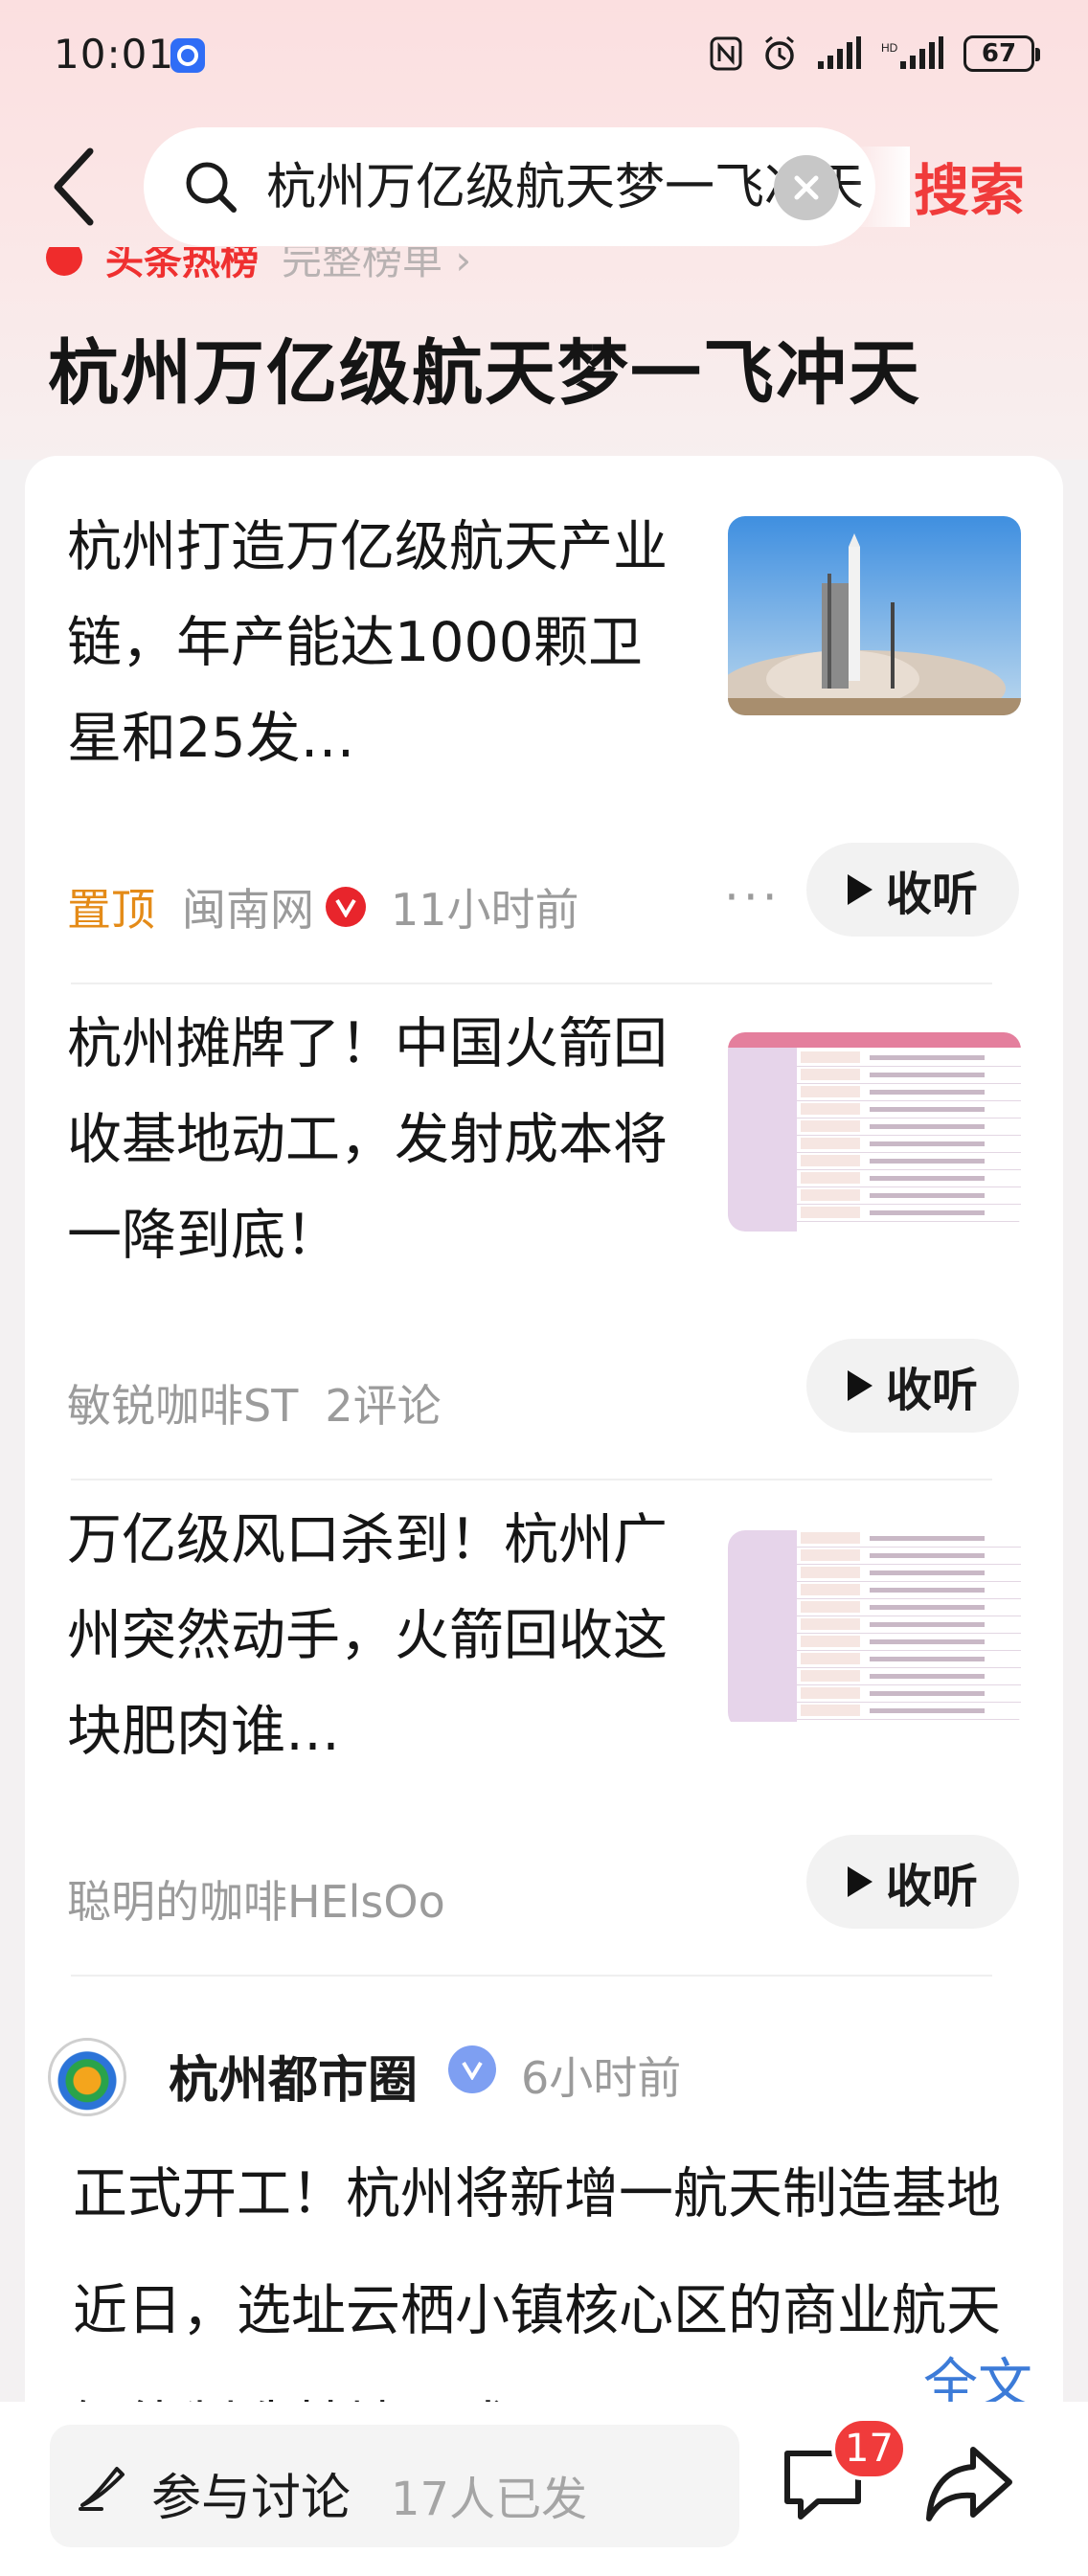 Image resolution: width=1088 pixels, height=2576 pixels. Describe the element at coordinates (368, 1139) in the screenshot. I see `article-title: 杭州摊牌了！中国火箭回收基地动工，发射成本将一降到底！` at that location.